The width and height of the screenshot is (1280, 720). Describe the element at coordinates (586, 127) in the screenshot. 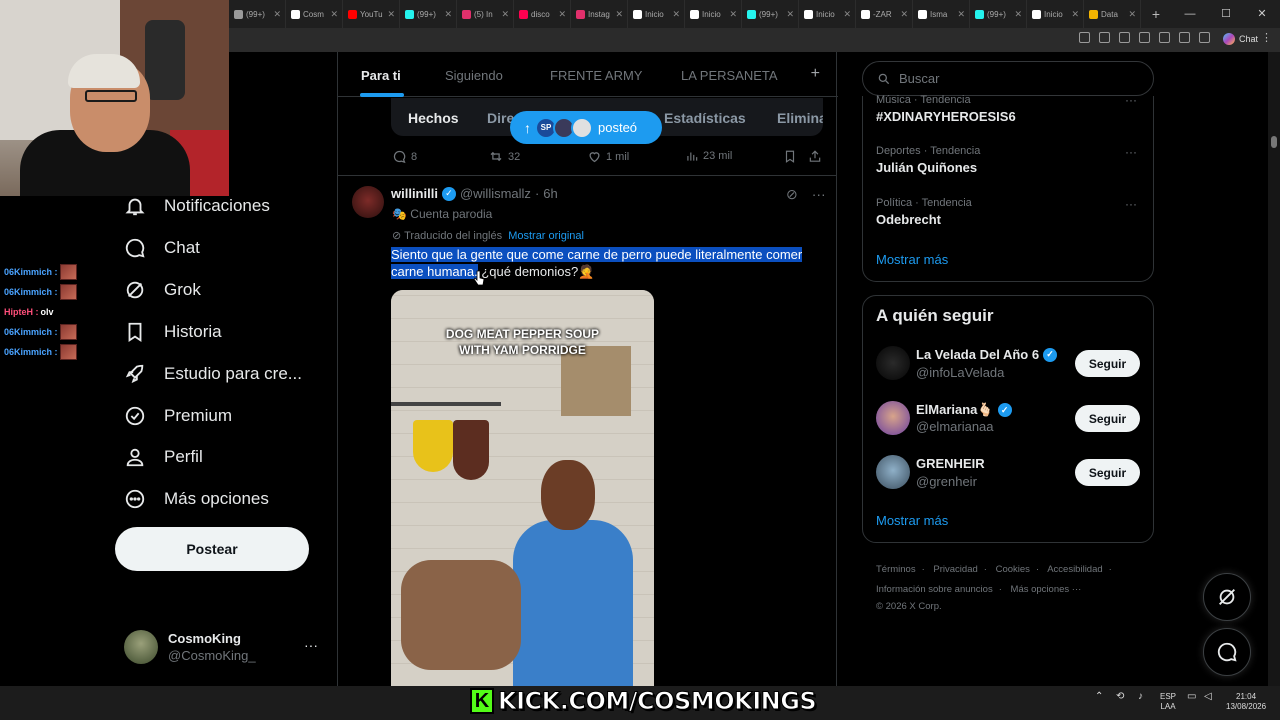

I see `new-posts-pill: ↑ SP posteó` at that location.